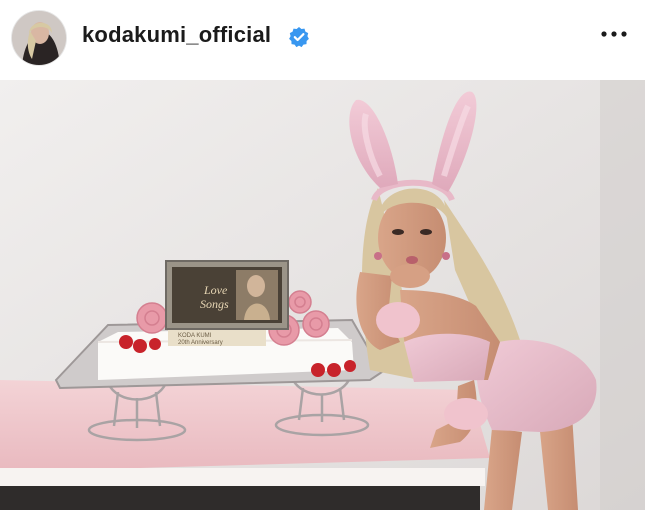 The width and height of the screenshot is (645, 510). What do you see at coordinates (447, 357) in the screenshot?
I see `top` at bounding box center [447, 357].